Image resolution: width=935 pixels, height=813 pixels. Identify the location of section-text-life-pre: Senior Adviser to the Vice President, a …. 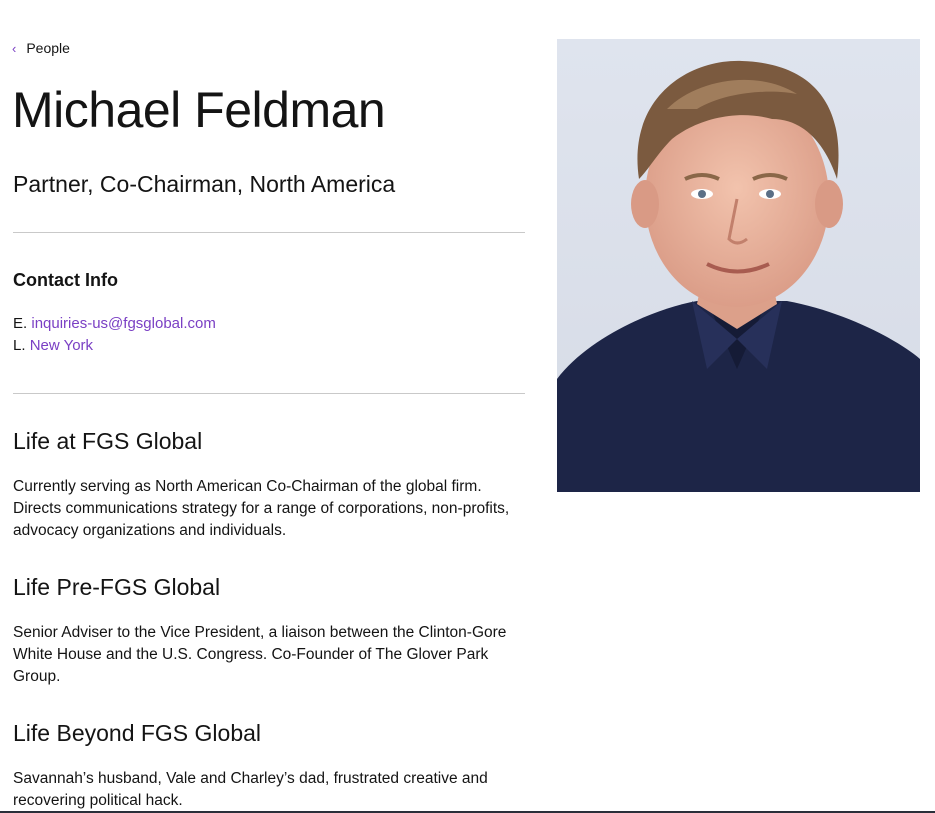
(260, 654).